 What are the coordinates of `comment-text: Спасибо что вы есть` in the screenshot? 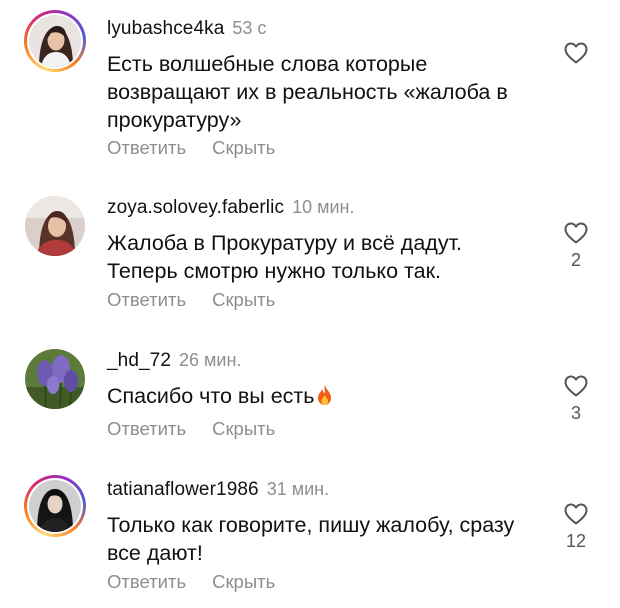 It's located at (322, 396).